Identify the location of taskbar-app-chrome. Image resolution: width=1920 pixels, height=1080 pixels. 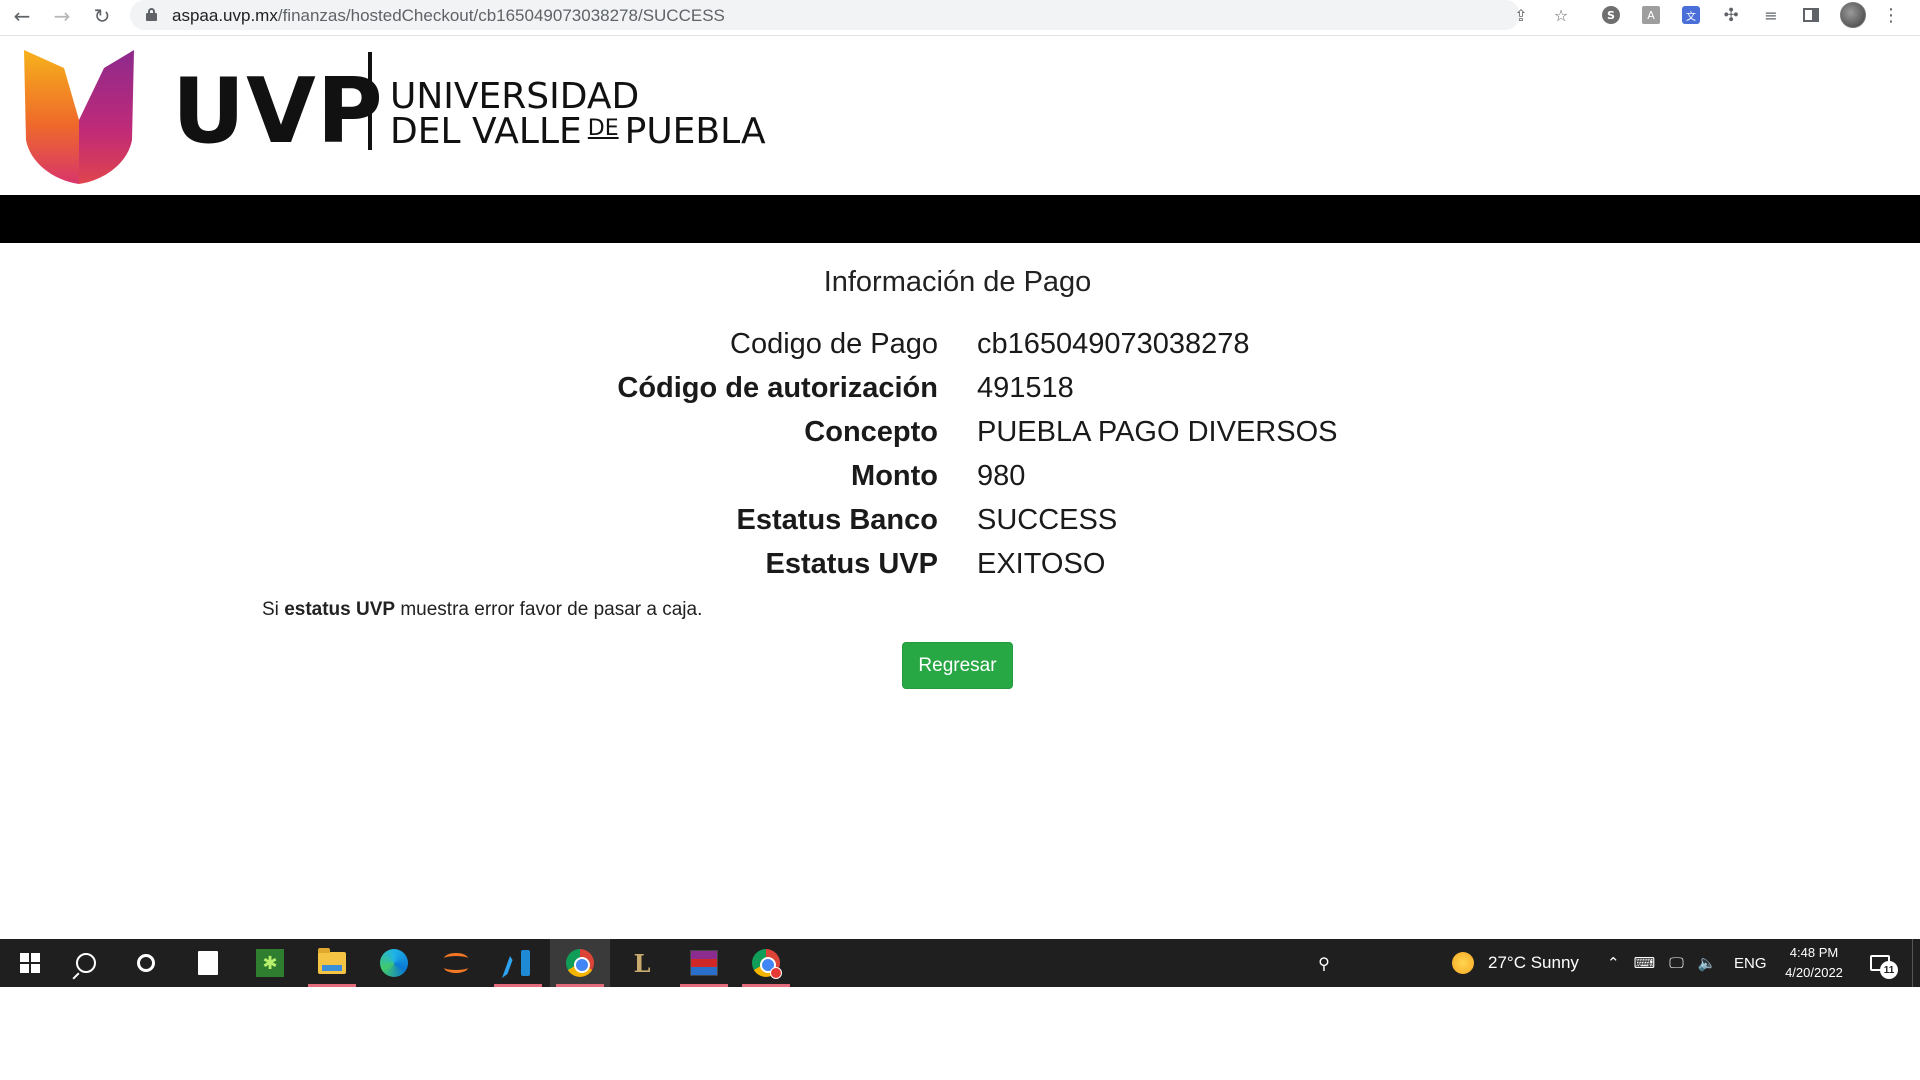
(580, 963).